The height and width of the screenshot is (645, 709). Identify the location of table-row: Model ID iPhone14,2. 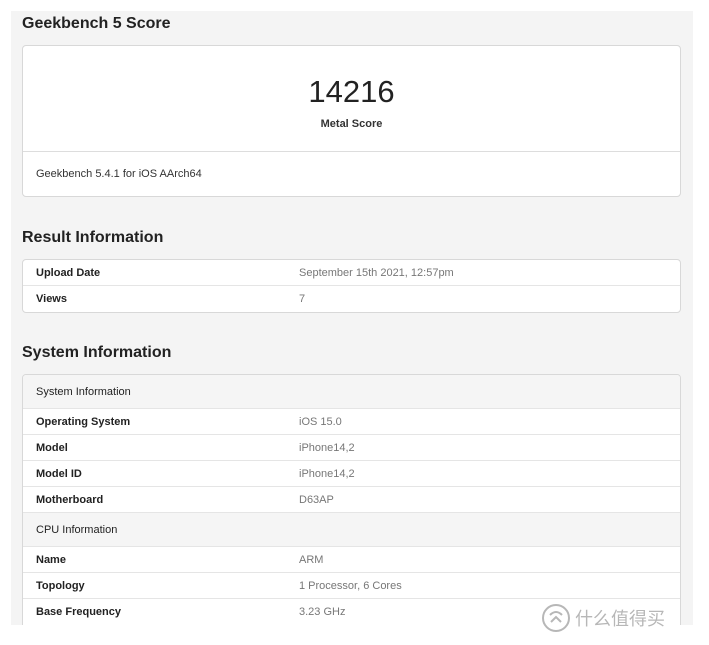
(351, 474).